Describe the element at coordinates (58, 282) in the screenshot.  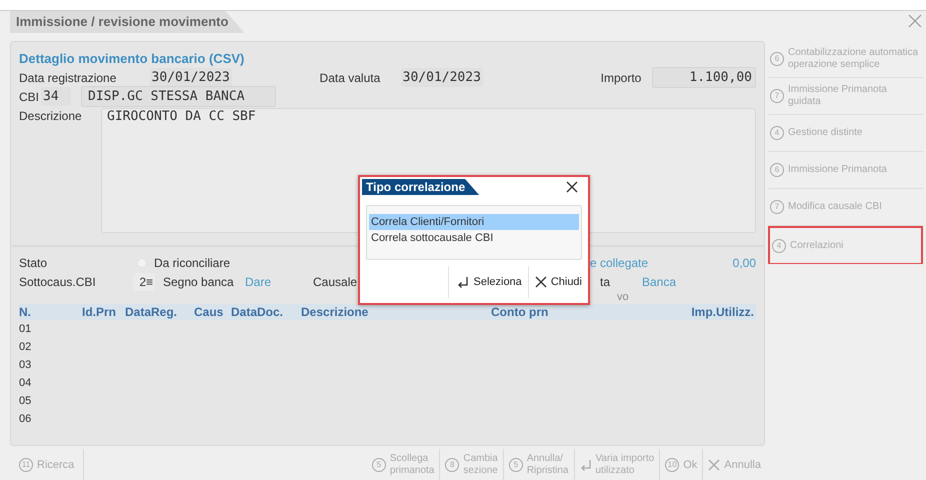
I see `field-label: Sottocaus.CBI` at that location.